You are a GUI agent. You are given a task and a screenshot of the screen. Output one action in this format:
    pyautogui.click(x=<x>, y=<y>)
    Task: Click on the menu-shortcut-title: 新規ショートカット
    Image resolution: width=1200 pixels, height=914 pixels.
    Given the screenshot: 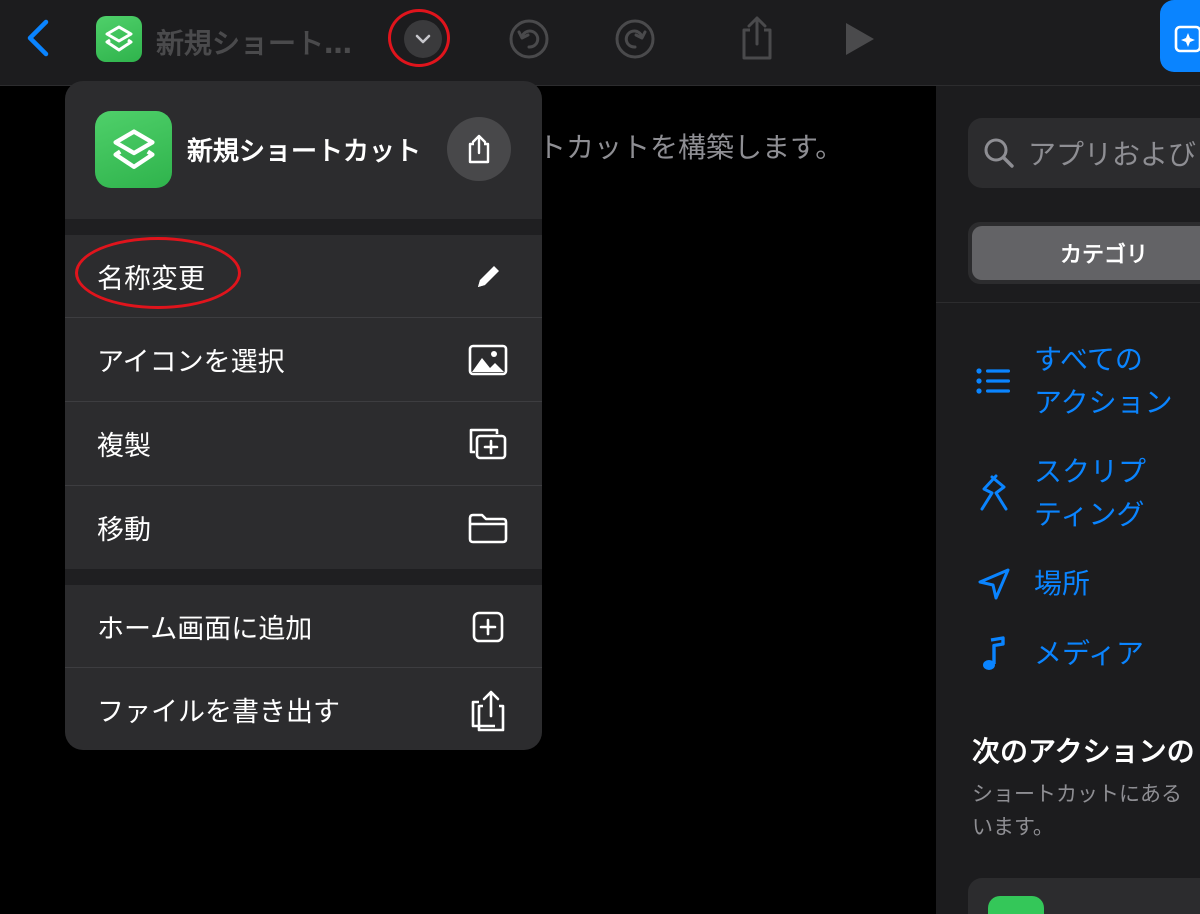 What is the action you would take?
    pyautogui.click(x=304, y=152)
    